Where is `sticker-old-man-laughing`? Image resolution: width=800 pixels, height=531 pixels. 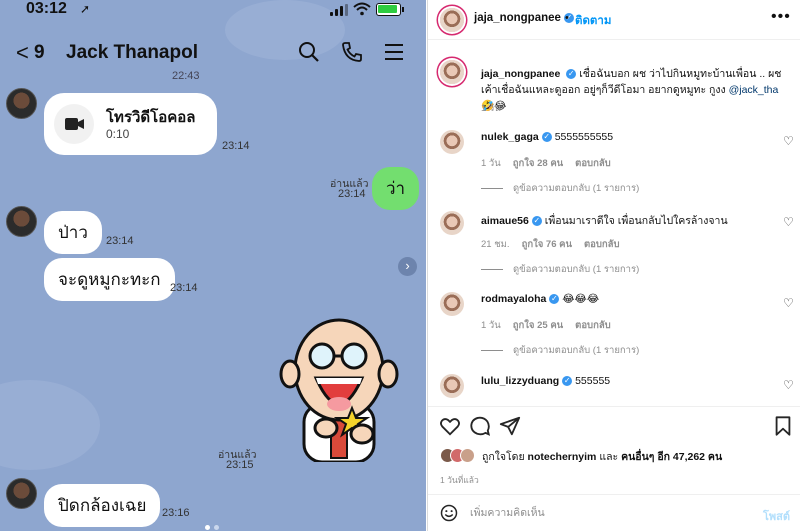 sticker-old-man-laughing is located at coordinates (339, 387).